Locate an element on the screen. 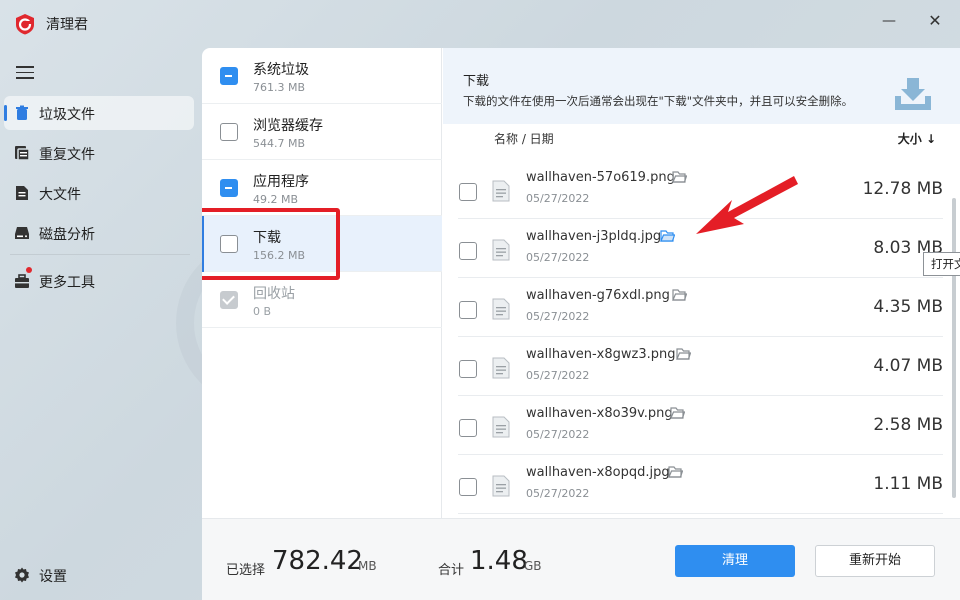 The width and height of the screenshot is (960, 600). file-name: wallhaven-57o619.png is located at coordinates (600, 177).